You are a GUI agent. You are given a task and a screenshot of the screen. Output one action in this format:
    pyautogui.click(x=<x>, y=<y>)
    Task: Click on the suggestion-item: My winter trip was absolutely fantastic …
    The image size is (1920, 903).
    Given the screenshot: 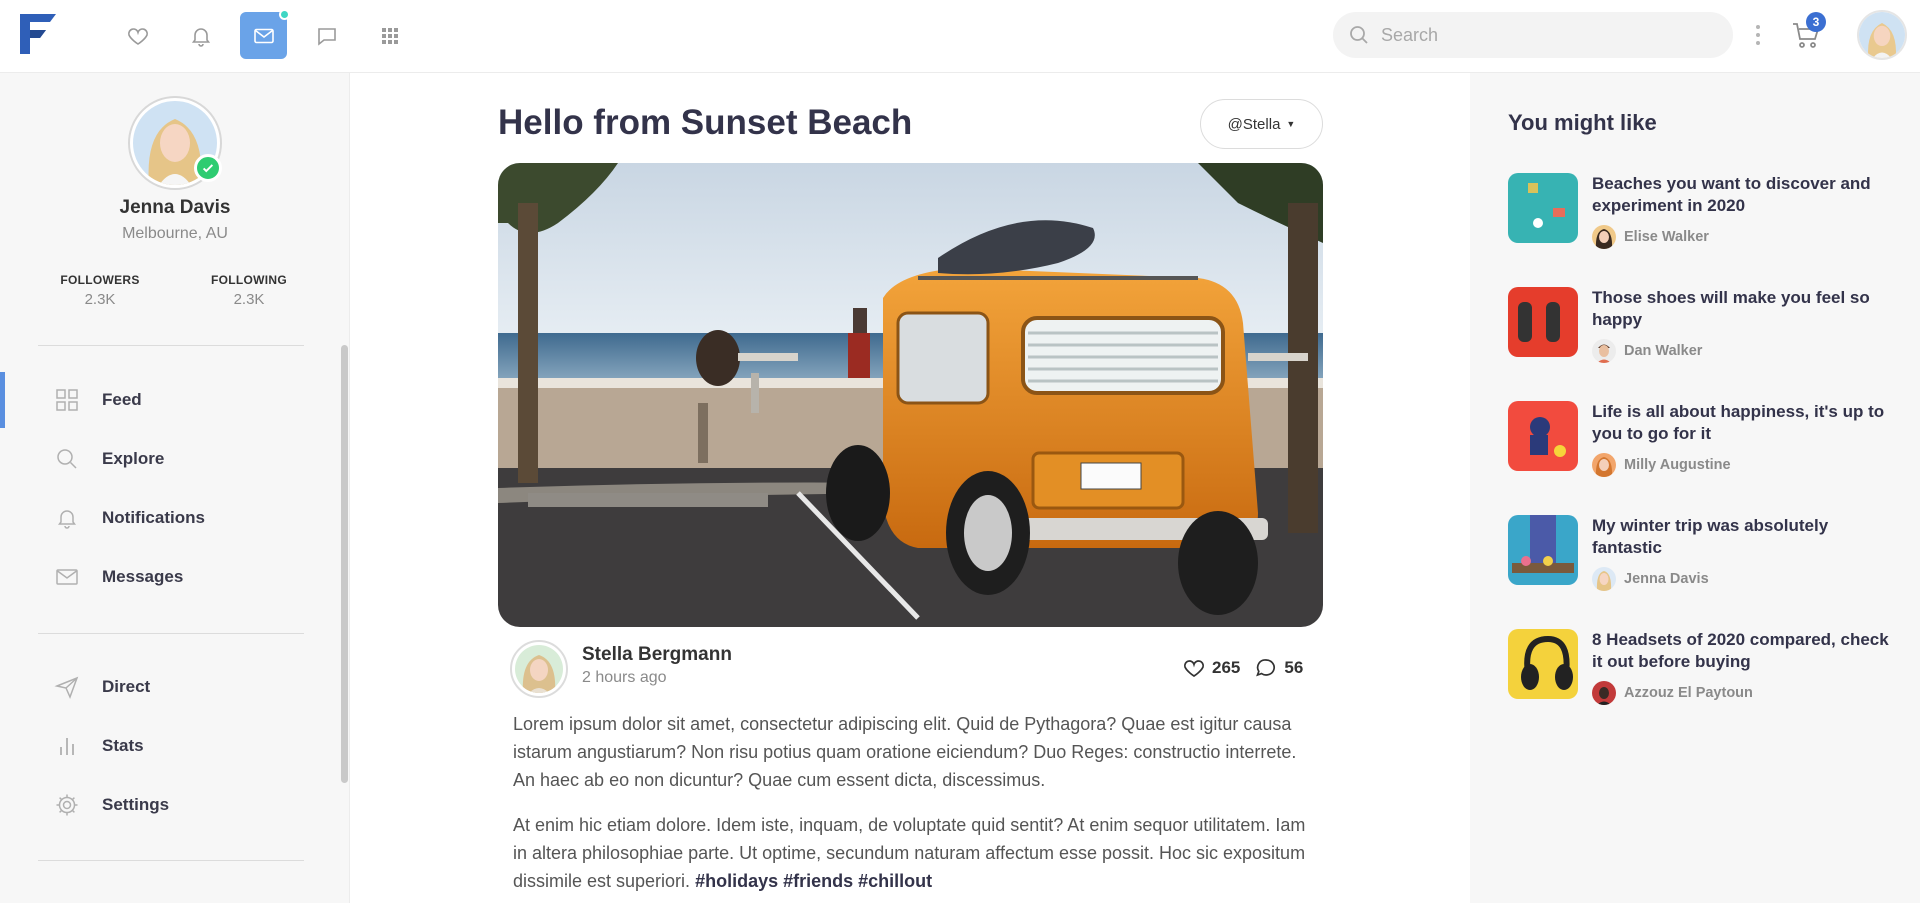 What is the action you would take?
    pyautogui.click(x=1708, y=561)
    